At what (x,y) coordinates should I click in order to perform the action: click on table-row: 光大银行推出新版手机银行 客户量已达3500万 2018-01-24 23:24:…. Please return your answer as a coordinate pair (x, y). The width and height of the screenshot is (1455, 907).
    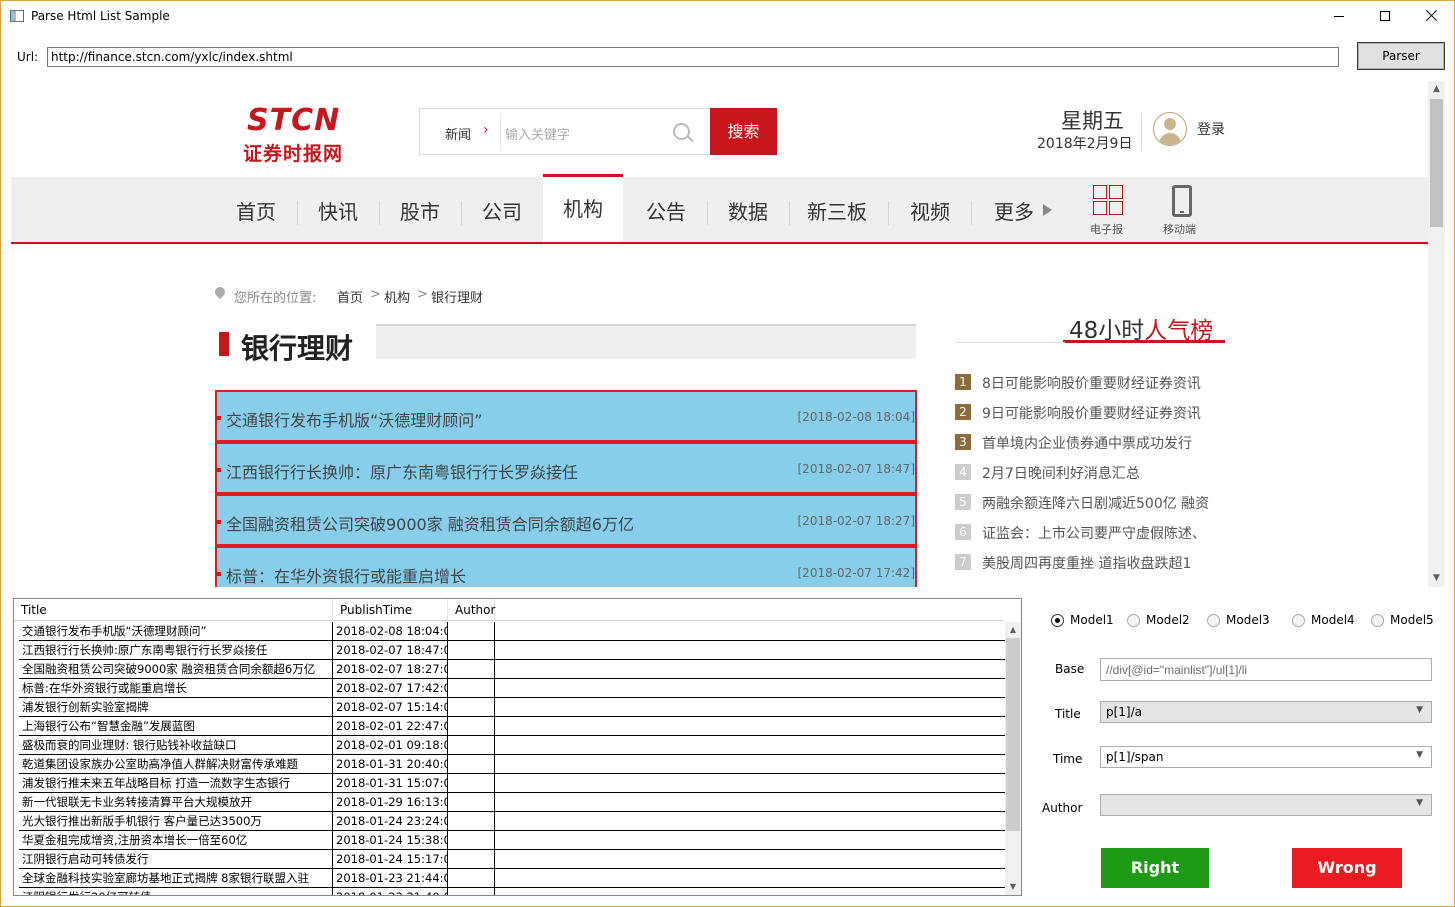
    Looking at the image, I should click on (512, 821).